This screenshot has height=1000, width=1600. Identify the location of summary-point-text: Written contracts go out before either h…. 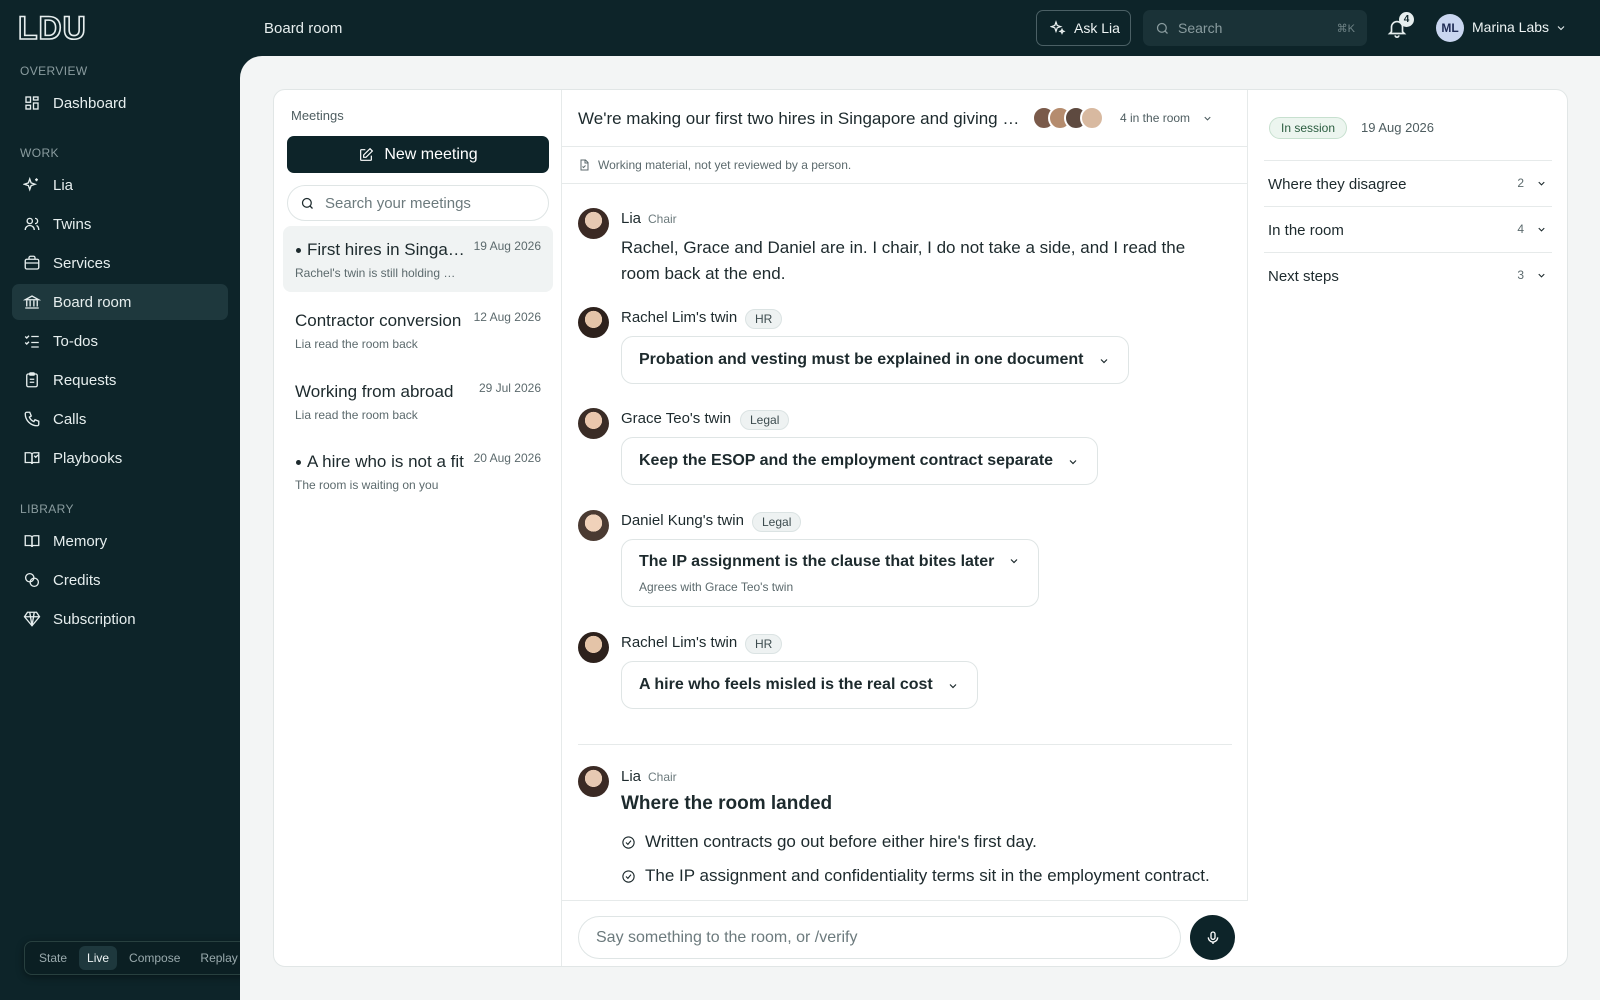
(841, 841).